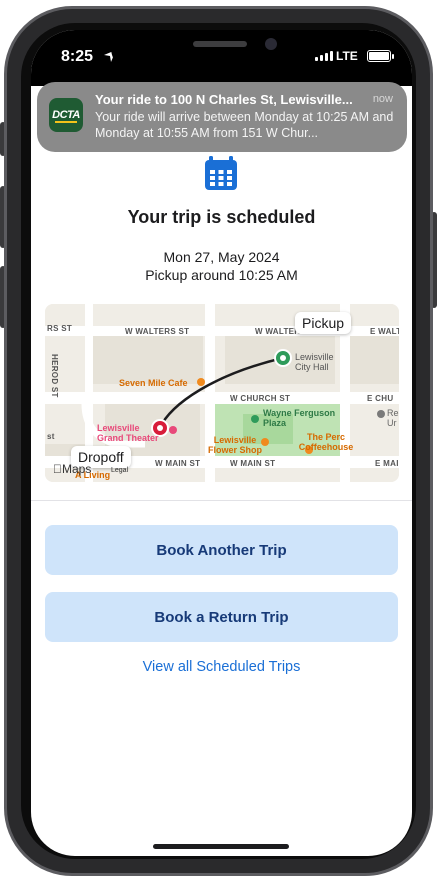  I want to click on status-bar: 8:25 LTE, so click(221, 58).